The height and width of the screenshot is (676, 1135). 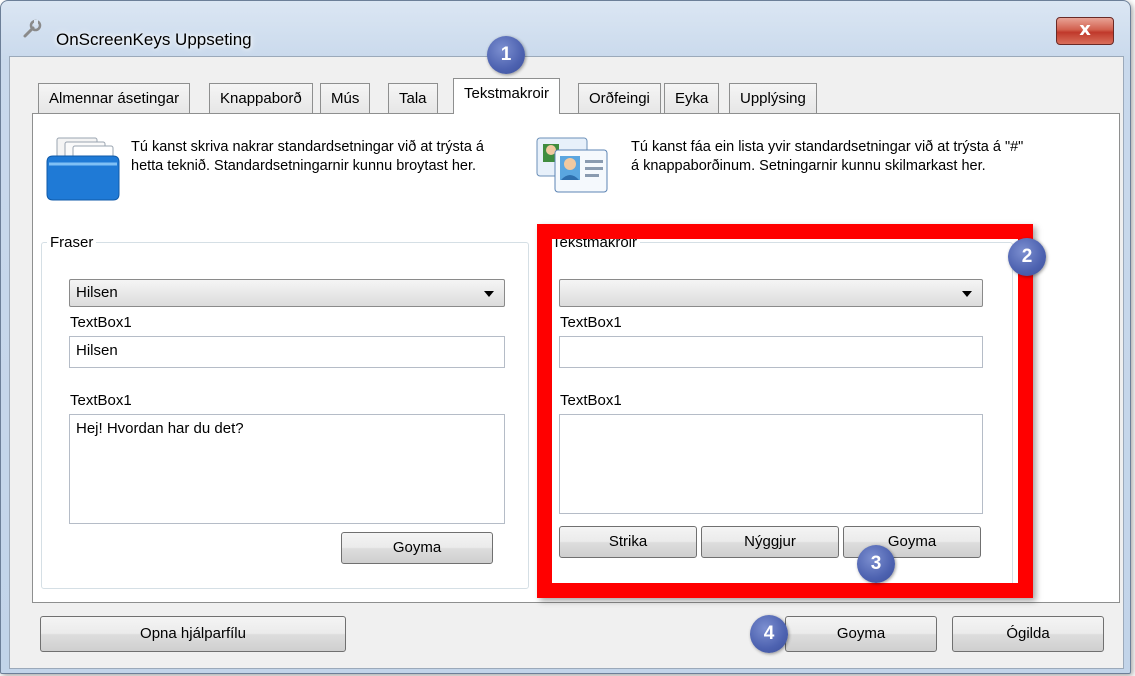 What do you see at coordinates (591, 400) in the screenshot?
I see `tekstmakroir-textbox2-label: TextBox1` at bounding box center [591, 400].